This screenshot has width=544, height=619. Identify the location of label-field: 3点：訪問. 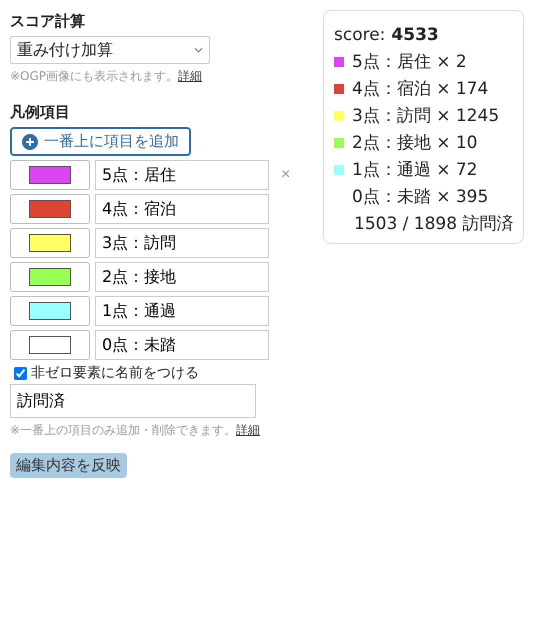
(182, 243).